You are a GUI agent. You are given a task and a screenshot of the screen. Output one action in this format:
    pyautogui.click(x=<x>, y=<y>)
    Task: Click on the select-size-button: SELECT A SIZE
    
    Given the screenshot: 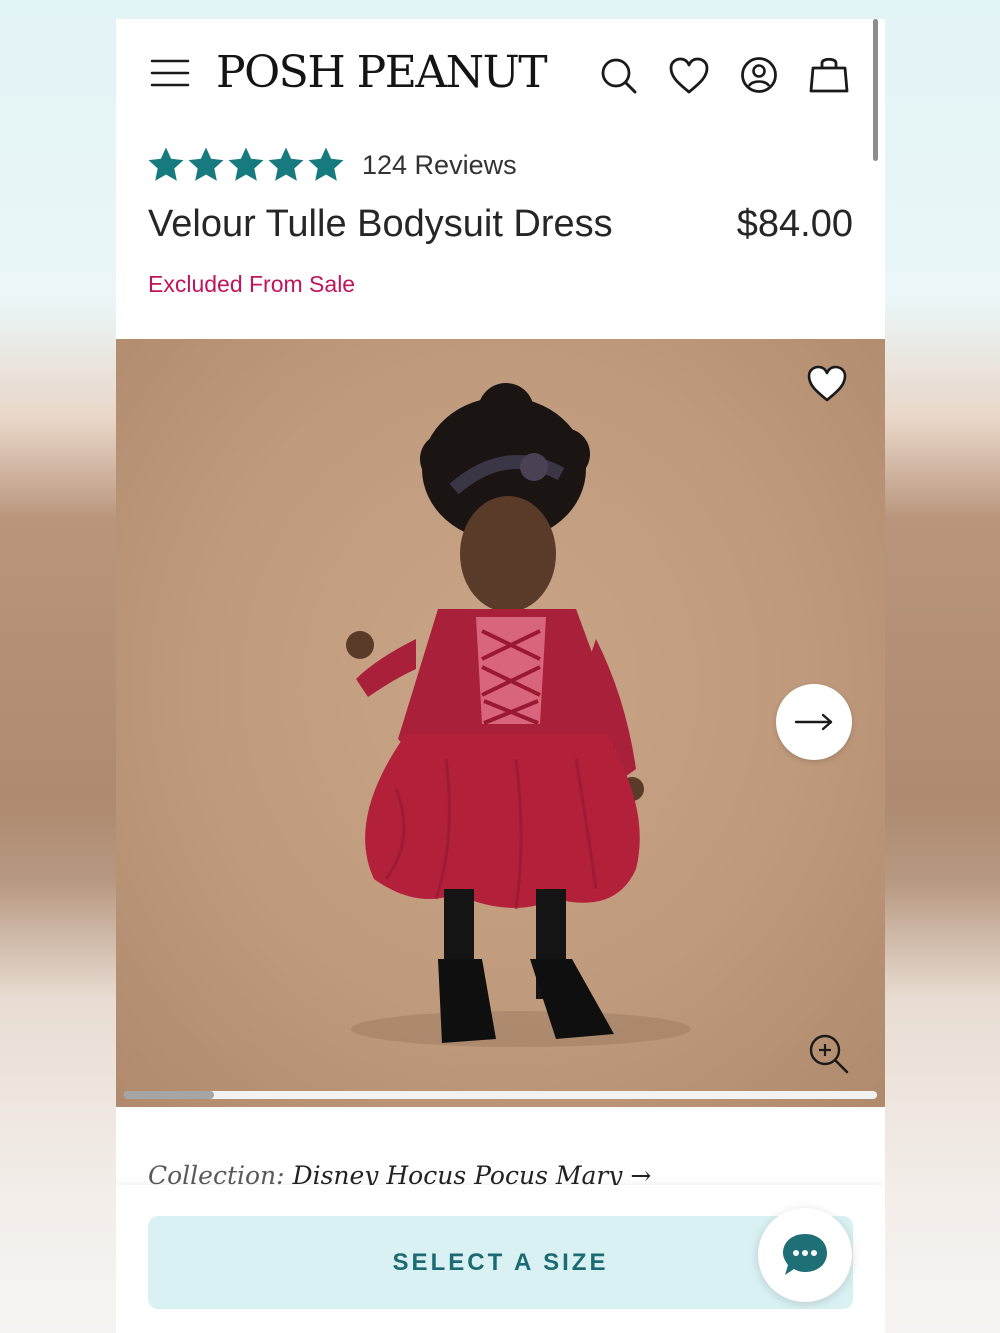 What is the action you would take?
    pyautogui.click(x=500, y=1262)
    